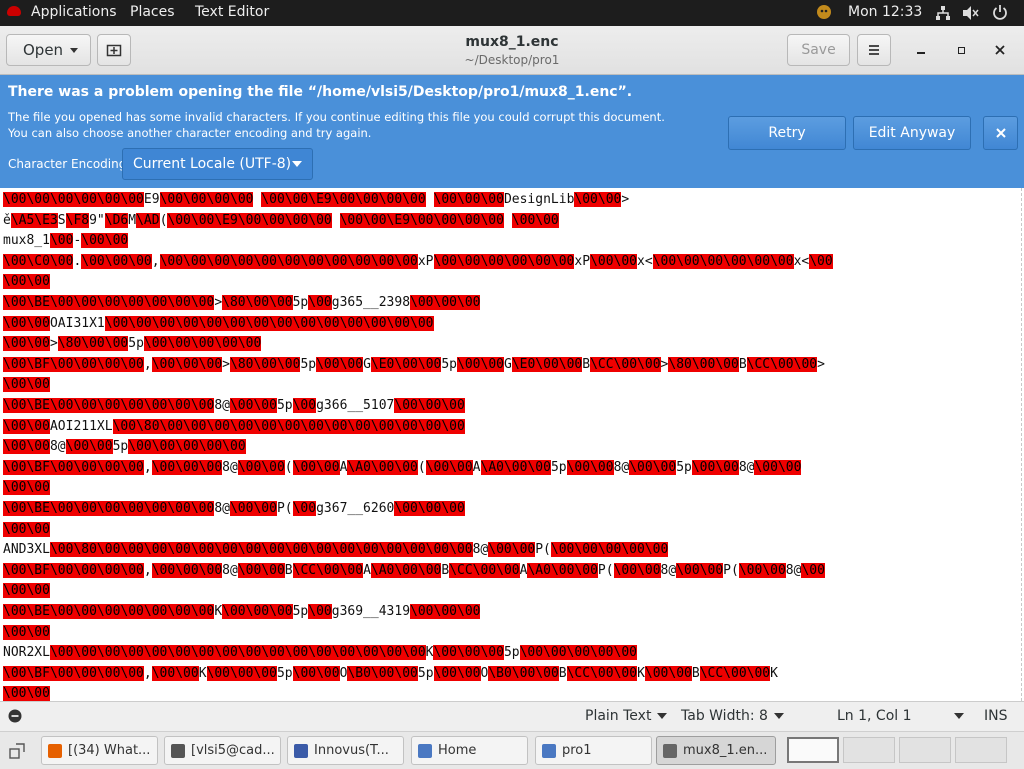 This screenshot has height=769, width=1024. I want to click on terminal-icon, so click(178, 750).